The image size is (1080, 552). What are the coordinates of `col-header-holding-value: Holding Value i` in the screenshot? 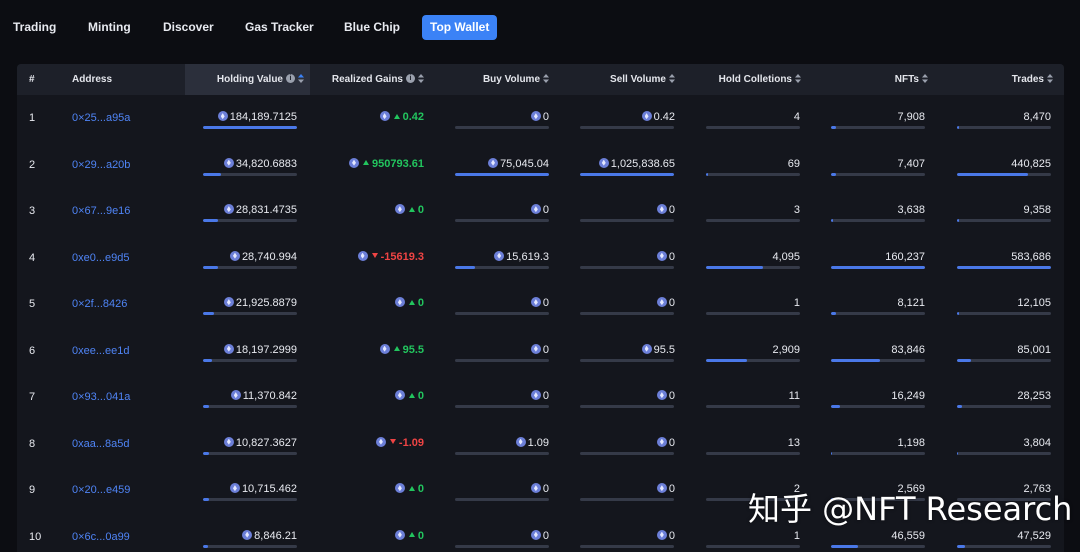 It's located at (247, 79).